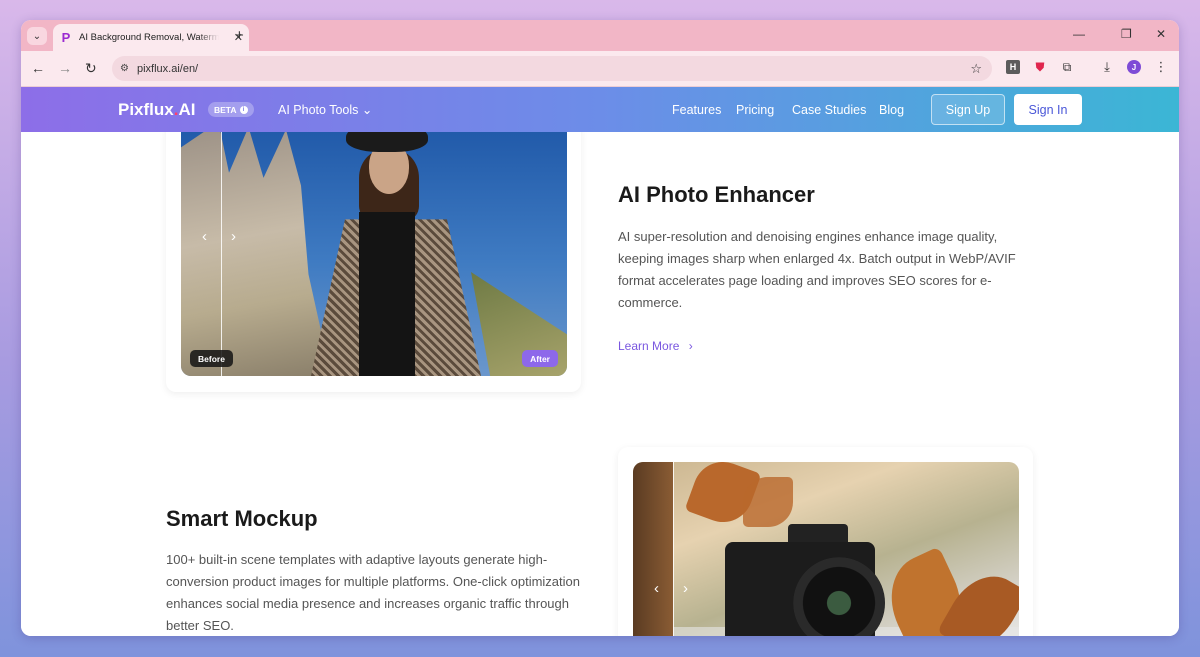  I want to click on gaudi-building-shape, so click(256, 254).